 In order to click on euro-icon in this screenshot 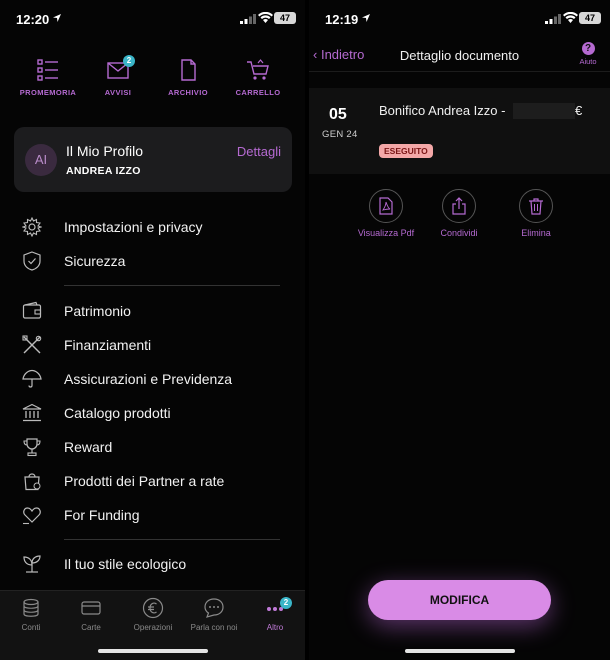, I will do `click(153, 608)`.